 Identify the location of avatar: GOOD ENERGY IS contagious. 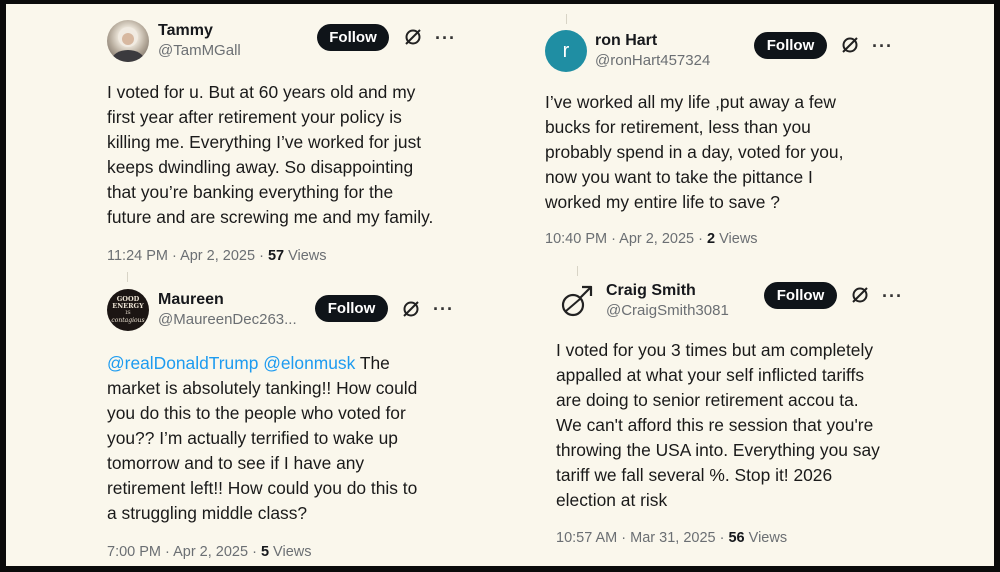
(128, 310).